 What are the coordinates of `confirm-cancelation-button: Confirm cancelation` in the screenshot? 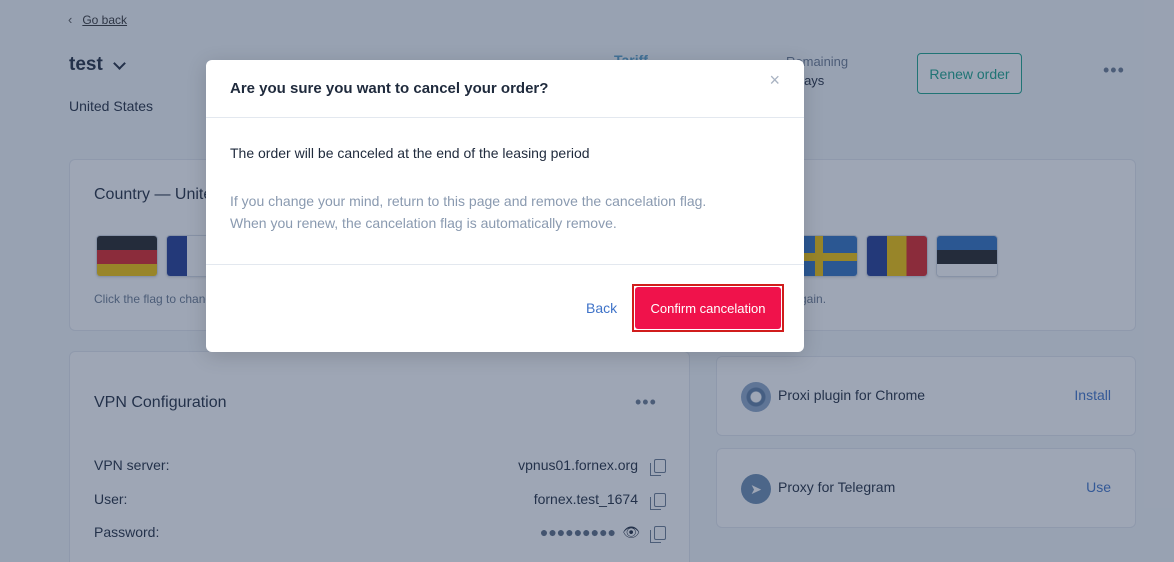 It's located at (708, 308).